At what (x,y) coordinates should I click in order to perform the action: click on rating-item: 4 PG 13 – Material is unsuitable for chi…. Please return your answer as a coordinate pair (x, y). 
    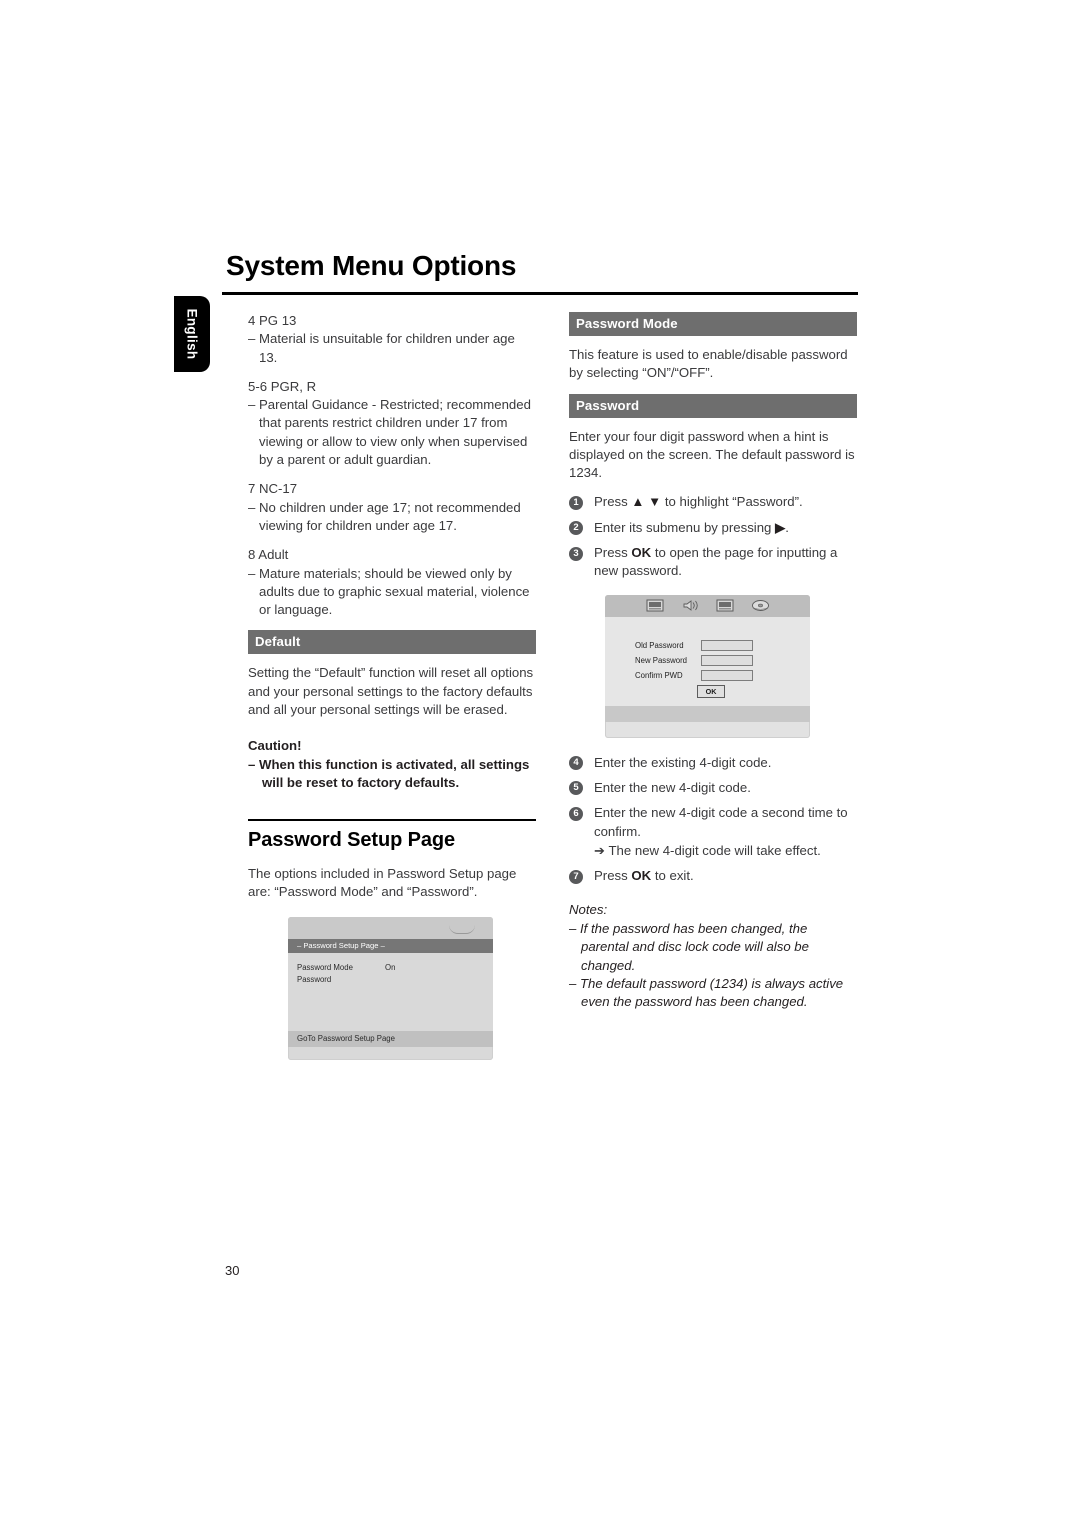
    Looking at the image, I should click on (392, 339).